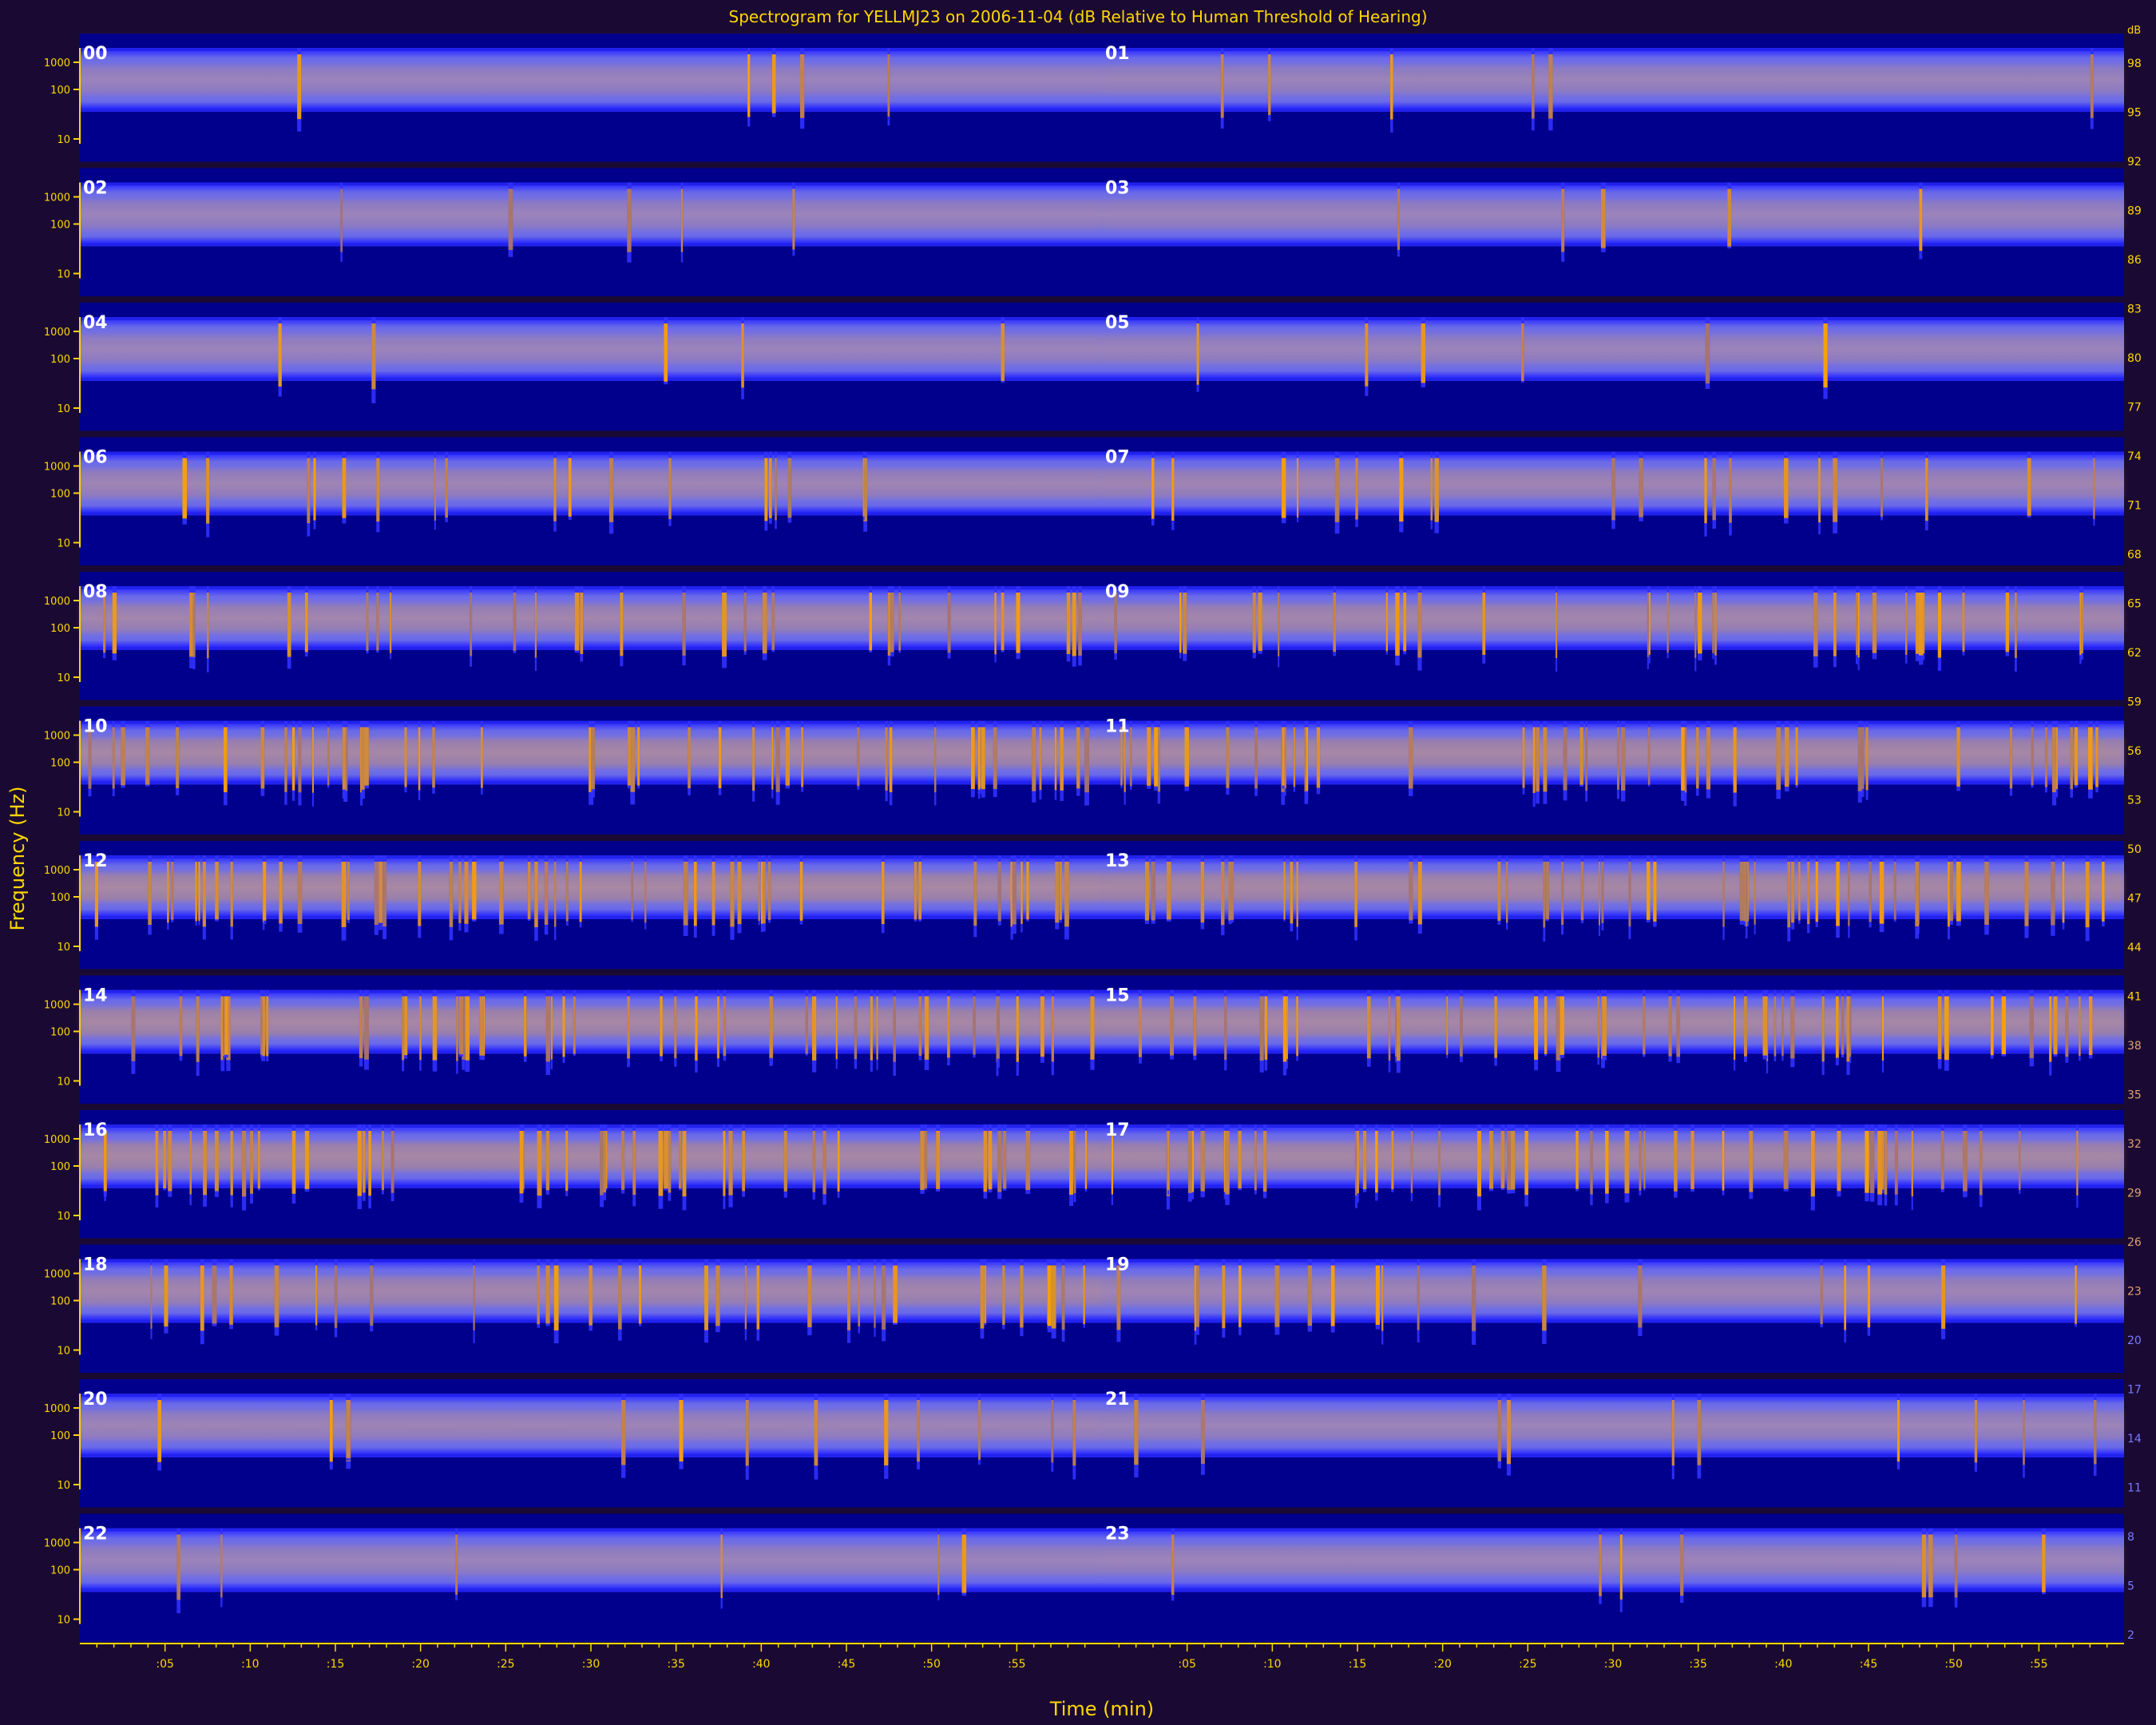  Describe the element at coordinates (1783, 1665) in the screenshot. I see `x-tick-label: :40` at that location.